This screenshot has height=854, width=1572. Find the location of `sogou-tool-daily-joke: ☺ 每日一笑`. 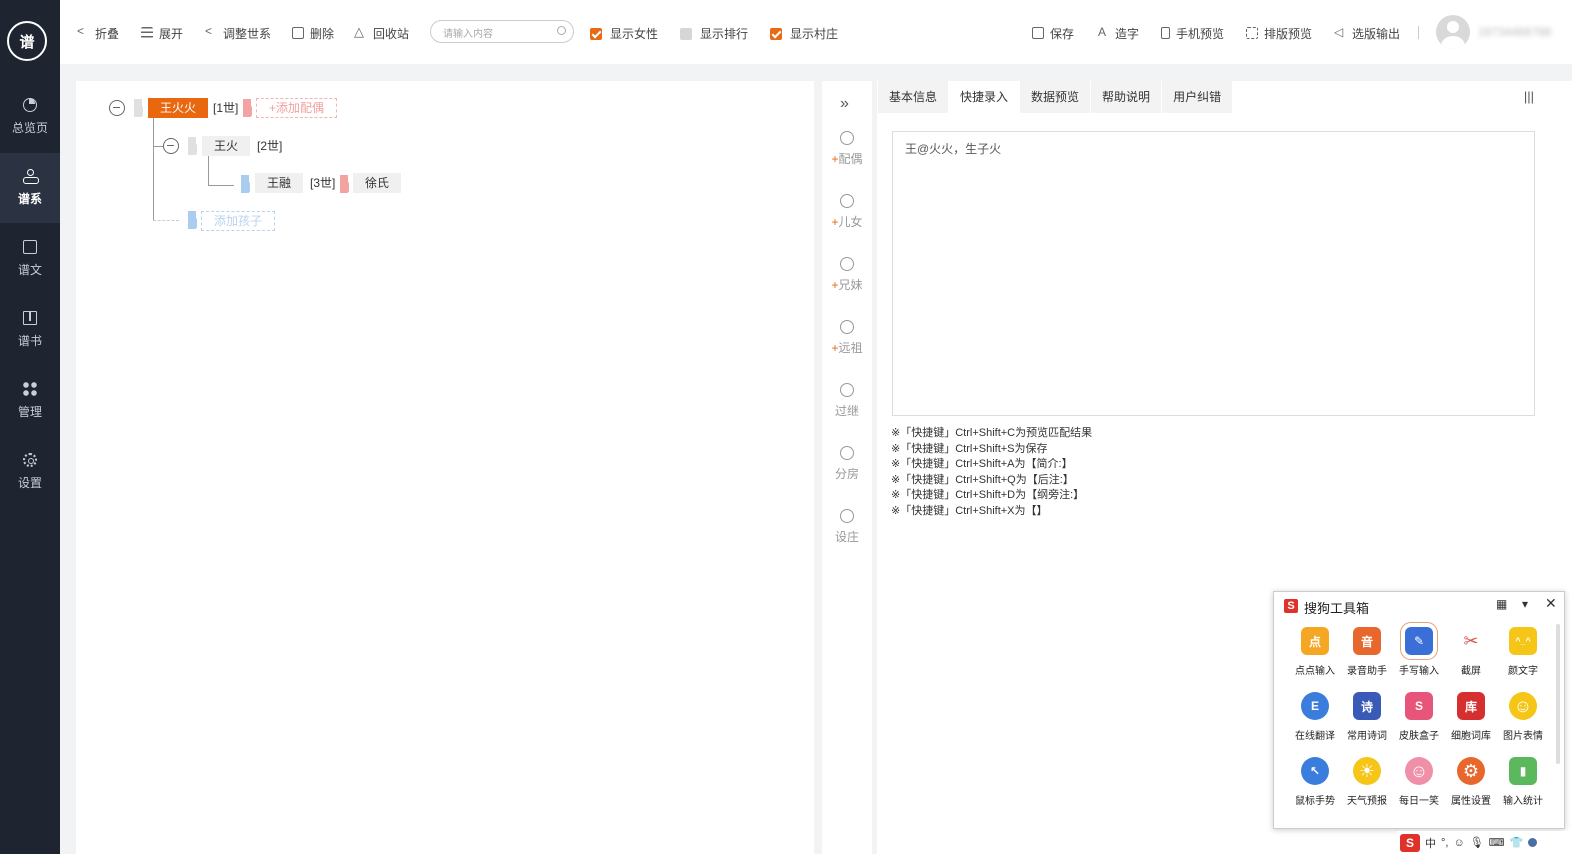

sogou-tool-daily-joke: ☺ 每日一笑 is located at coordinates (1419, 782).